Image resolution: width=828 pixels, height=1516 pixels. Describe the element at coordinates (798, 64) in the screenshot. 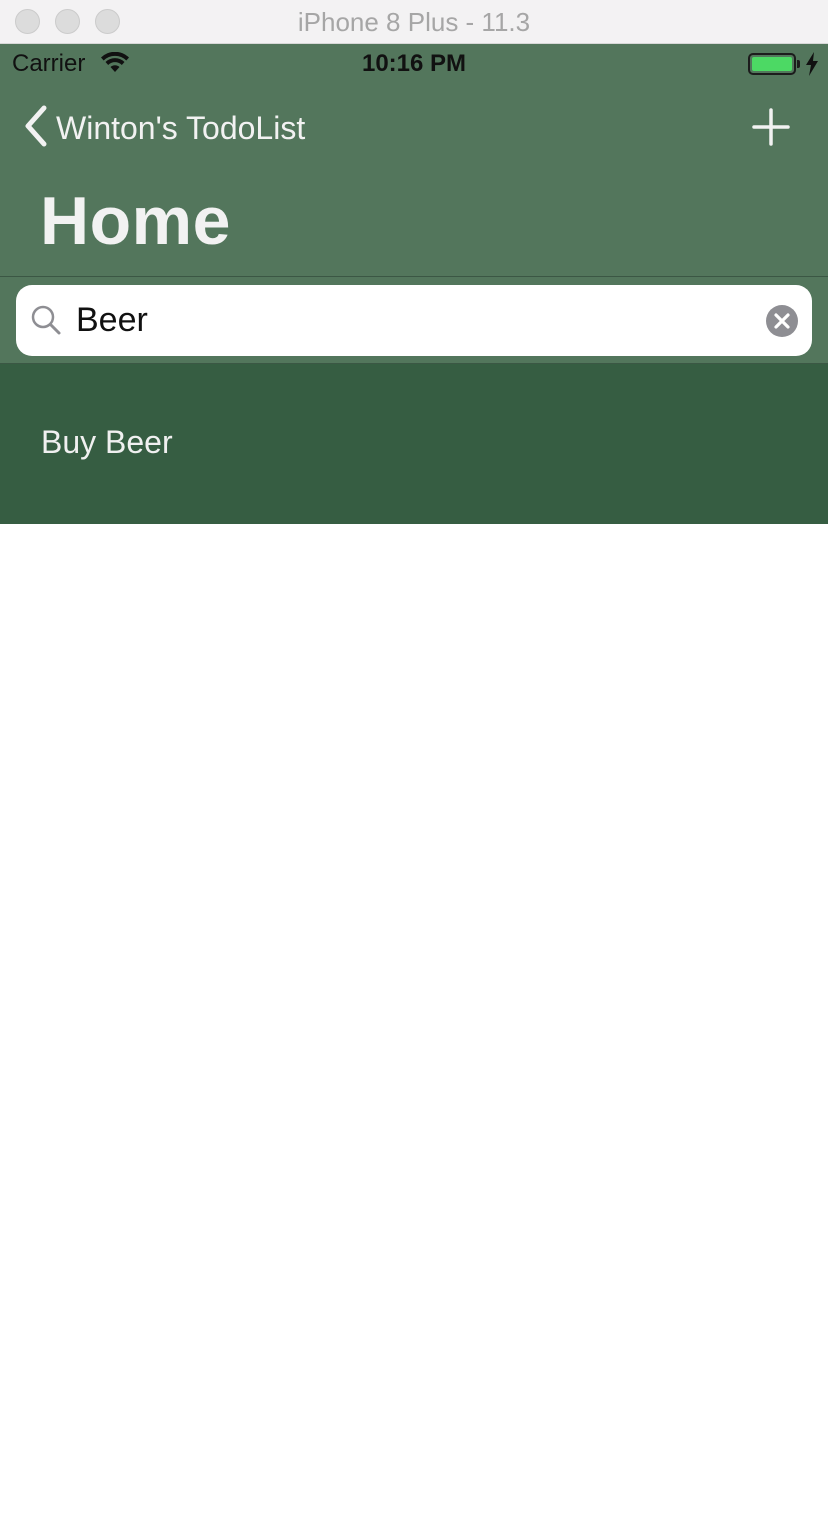

I see `battery-cap` at that location.